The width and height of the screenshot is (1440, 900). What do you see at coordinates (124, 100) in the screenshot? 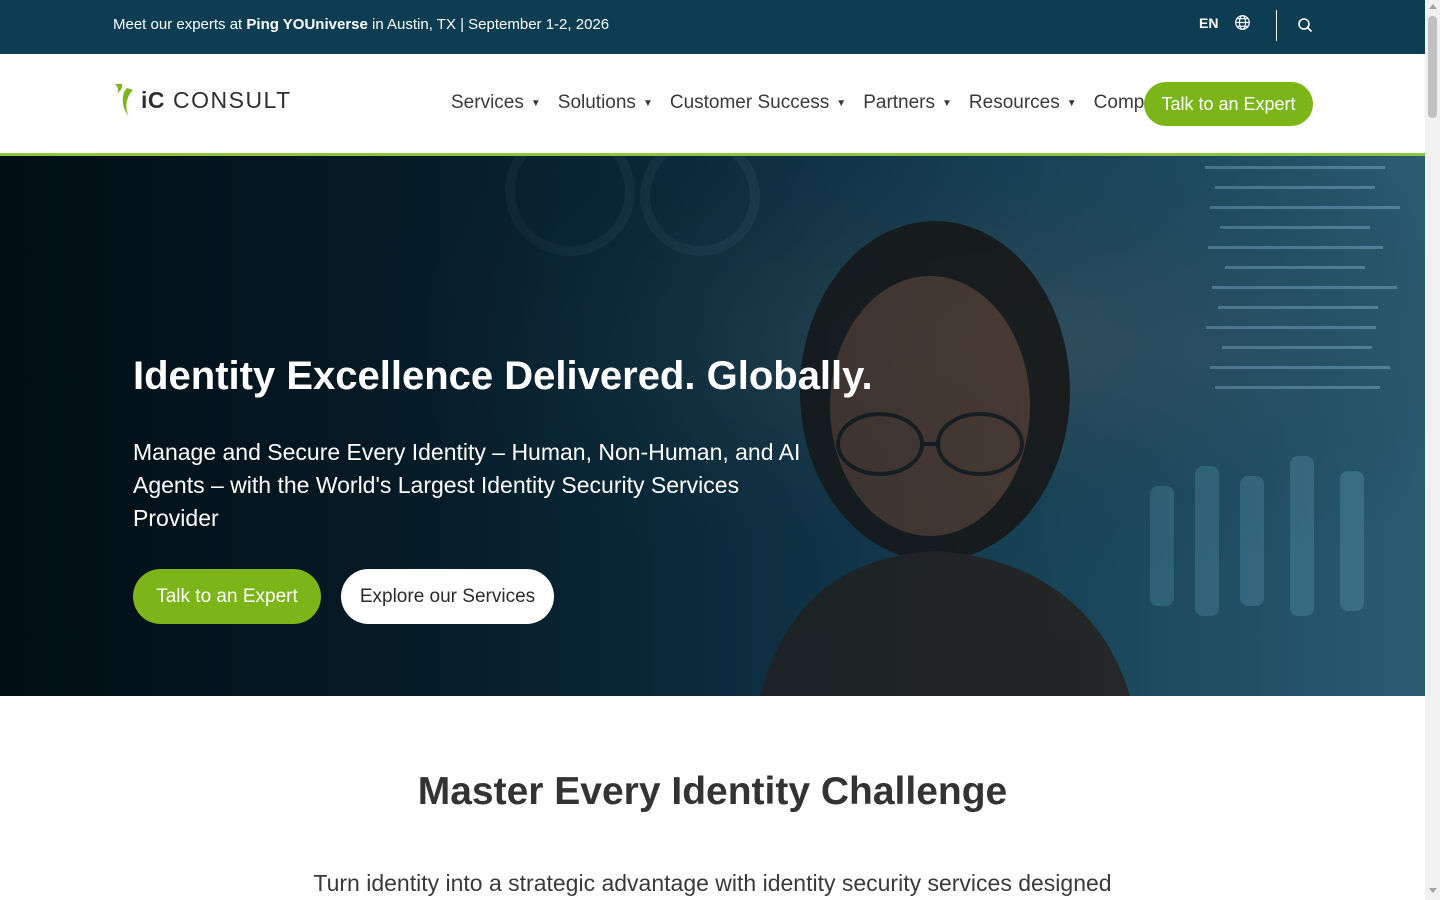
I see `logo-mark-icon` at bounding box center [124, 100].